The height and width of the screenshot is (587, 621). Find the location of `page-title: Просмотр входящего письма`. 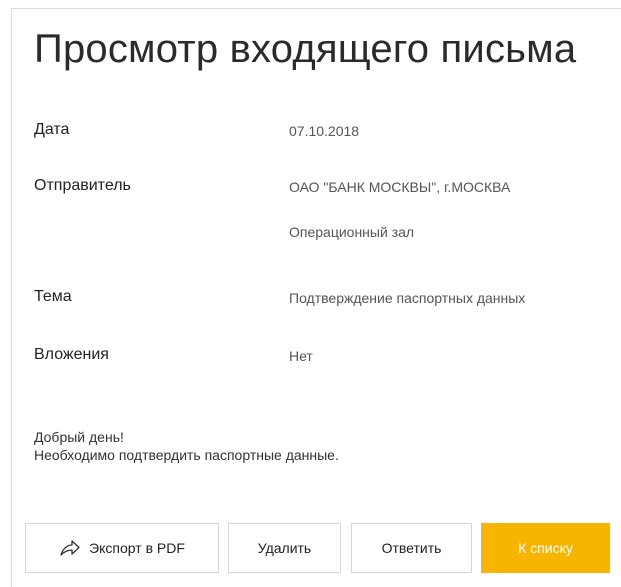

page-title: Просмотр входящего письма is located at coordinates (305, 49).